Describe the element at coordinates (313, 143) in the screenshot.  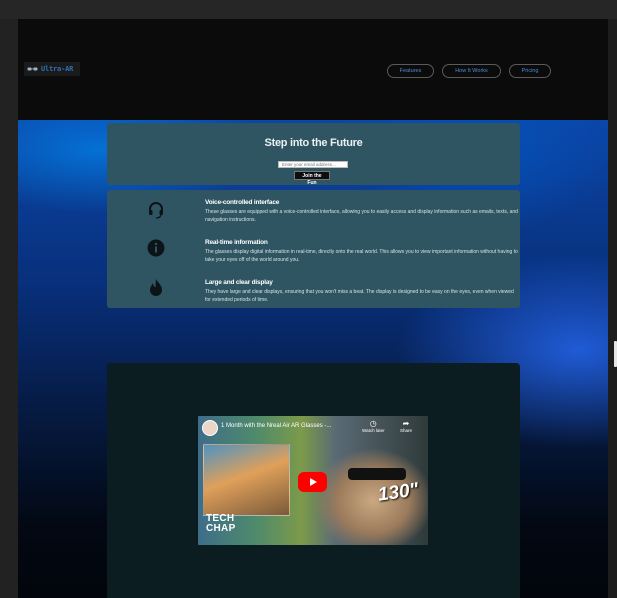
I see `signup-title: Step into the Future` at that location.